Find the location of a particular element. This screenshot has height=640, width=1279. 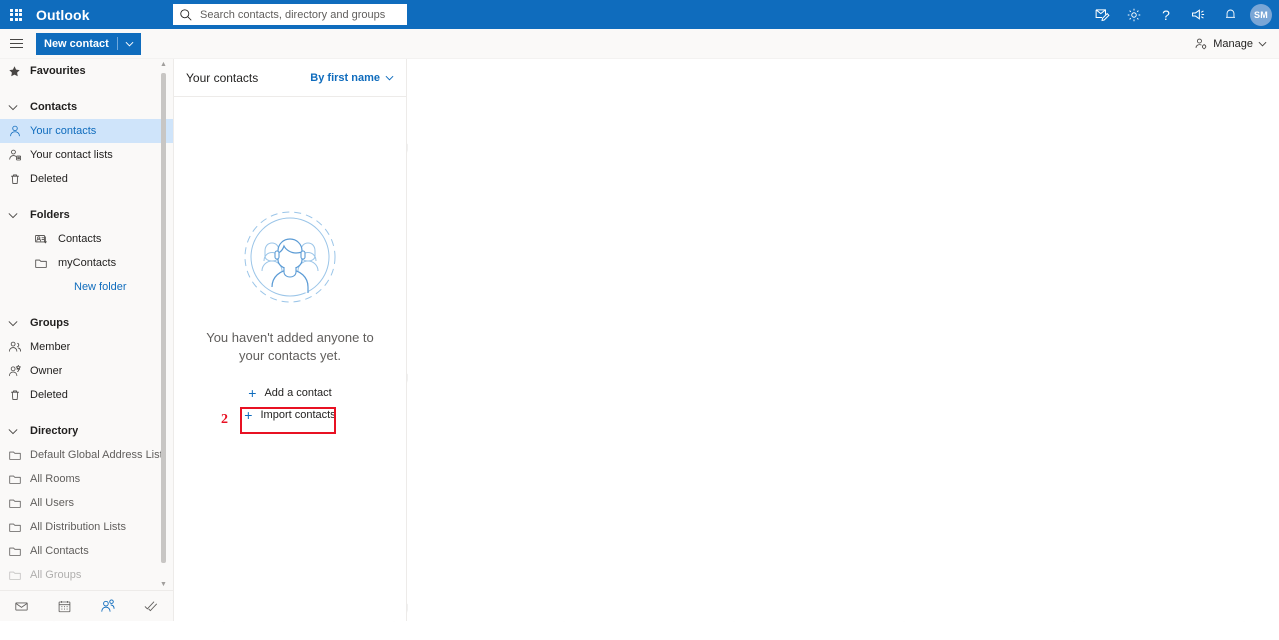

sort-dropdown: By first name is located at coordinates (352, 78).